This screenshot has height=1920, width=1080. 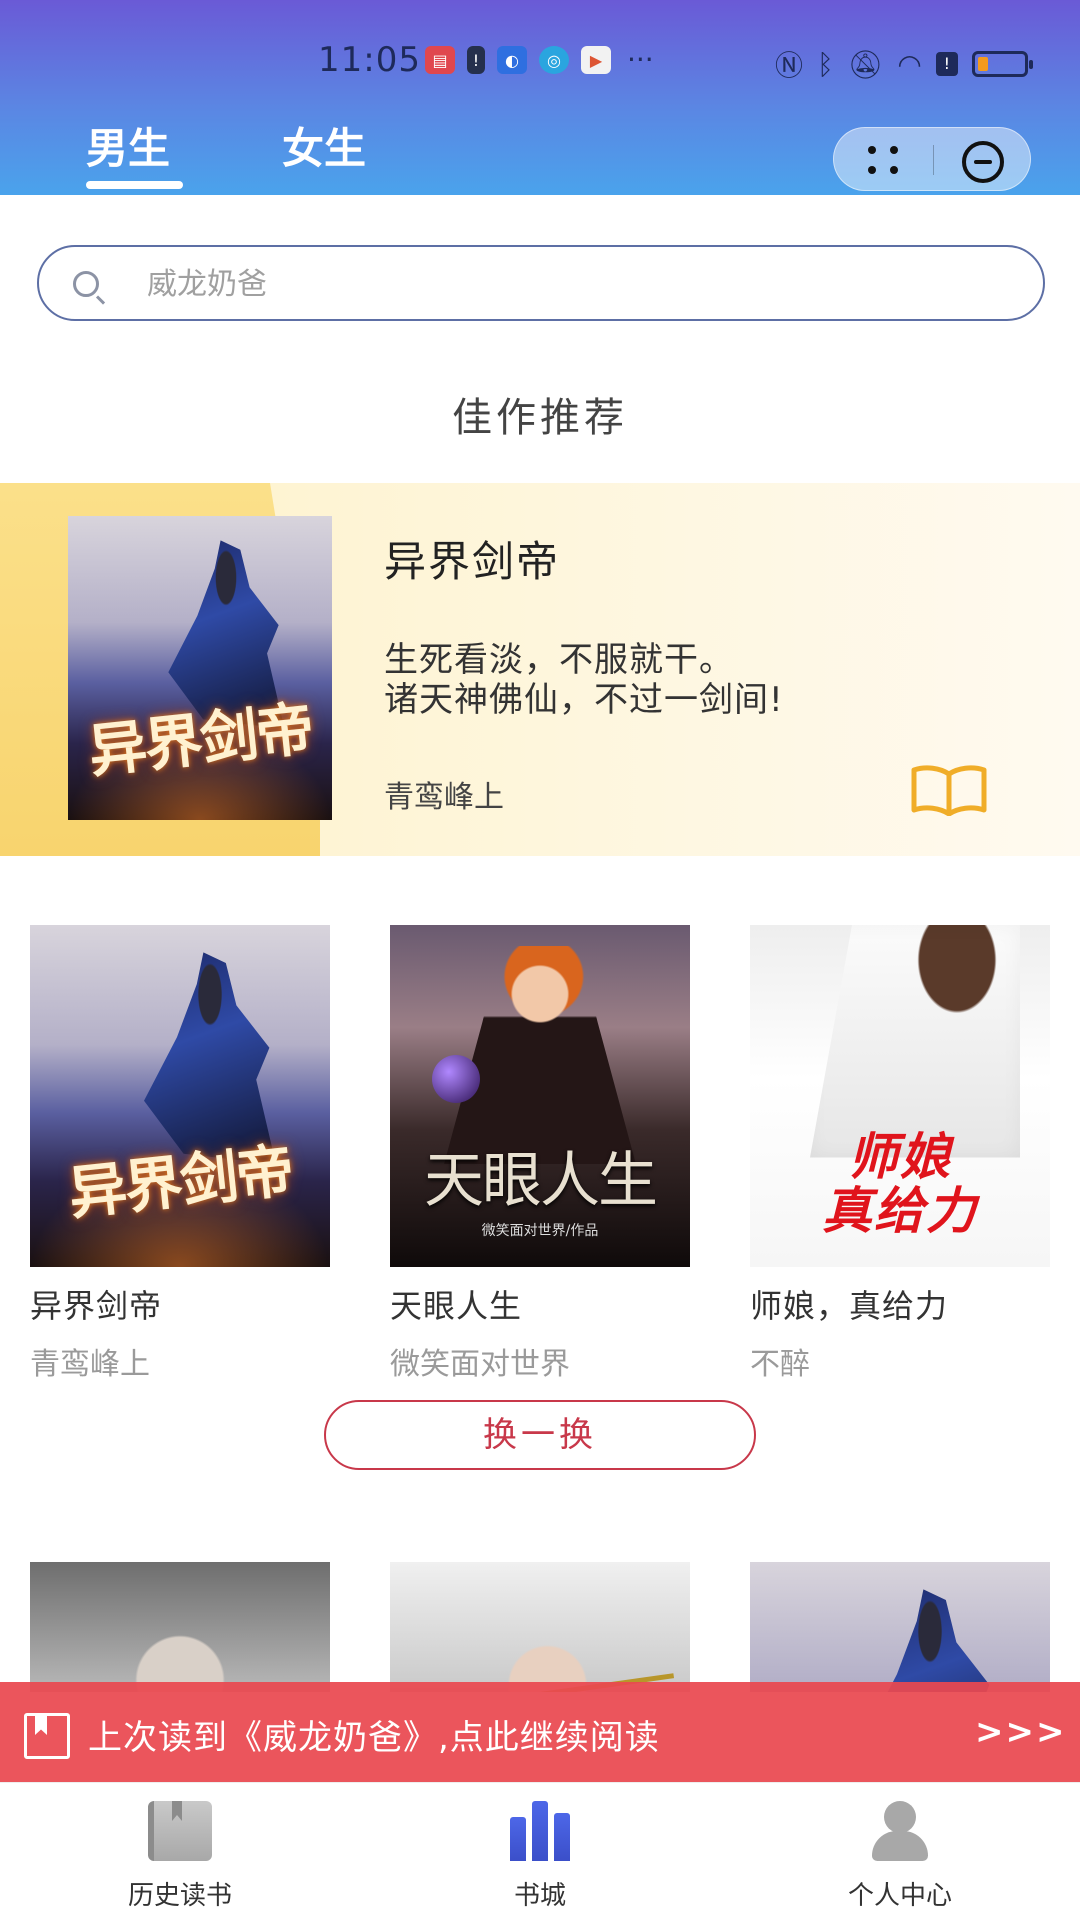 I want to click on featured-book-cover: 异界剑帝, so click(x=200, y=668).